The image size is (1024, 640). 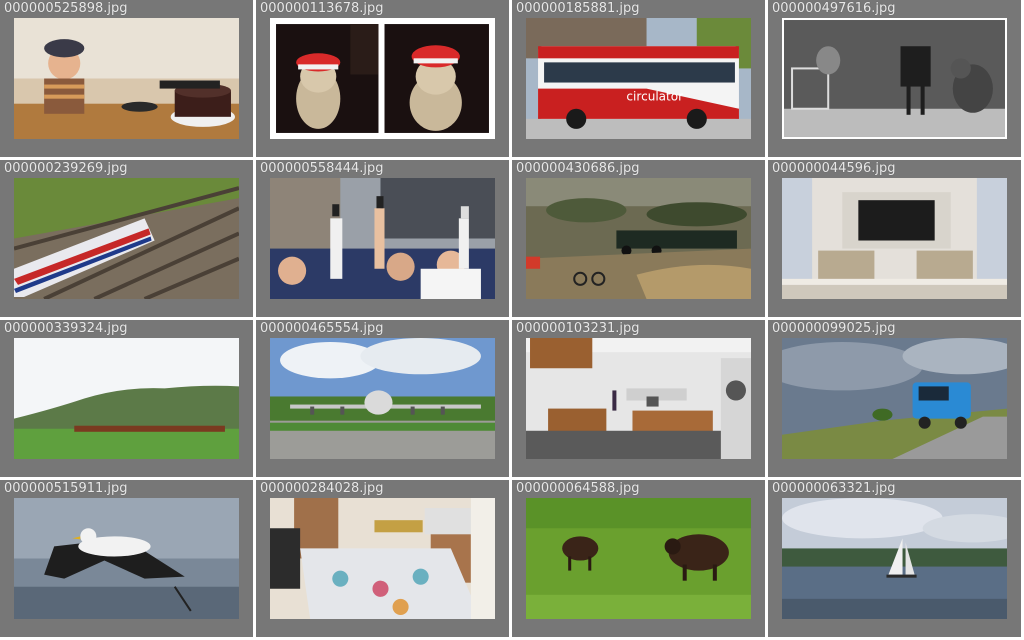 I want to click on image-tile: 000000044596.jpg, so click(x=894, y=238).